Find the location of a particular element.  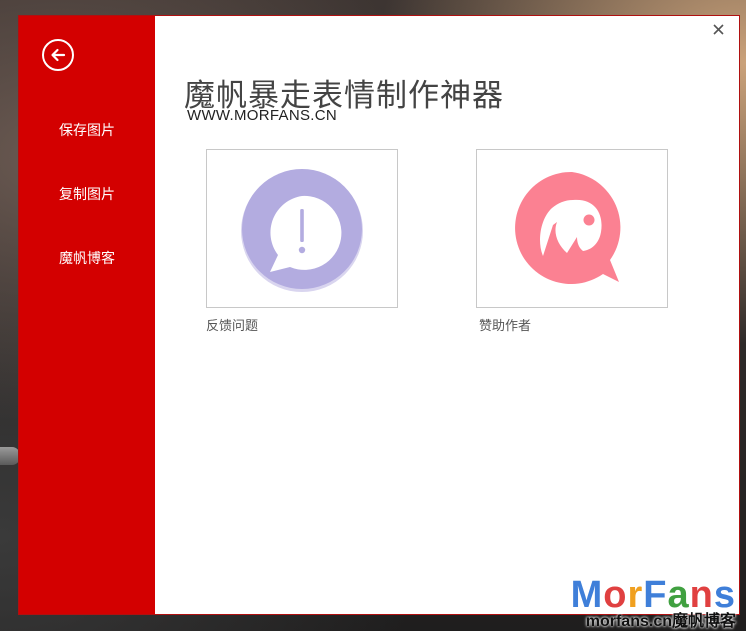

pink-speech-bubble-icon is located at coordinates (568, 227).